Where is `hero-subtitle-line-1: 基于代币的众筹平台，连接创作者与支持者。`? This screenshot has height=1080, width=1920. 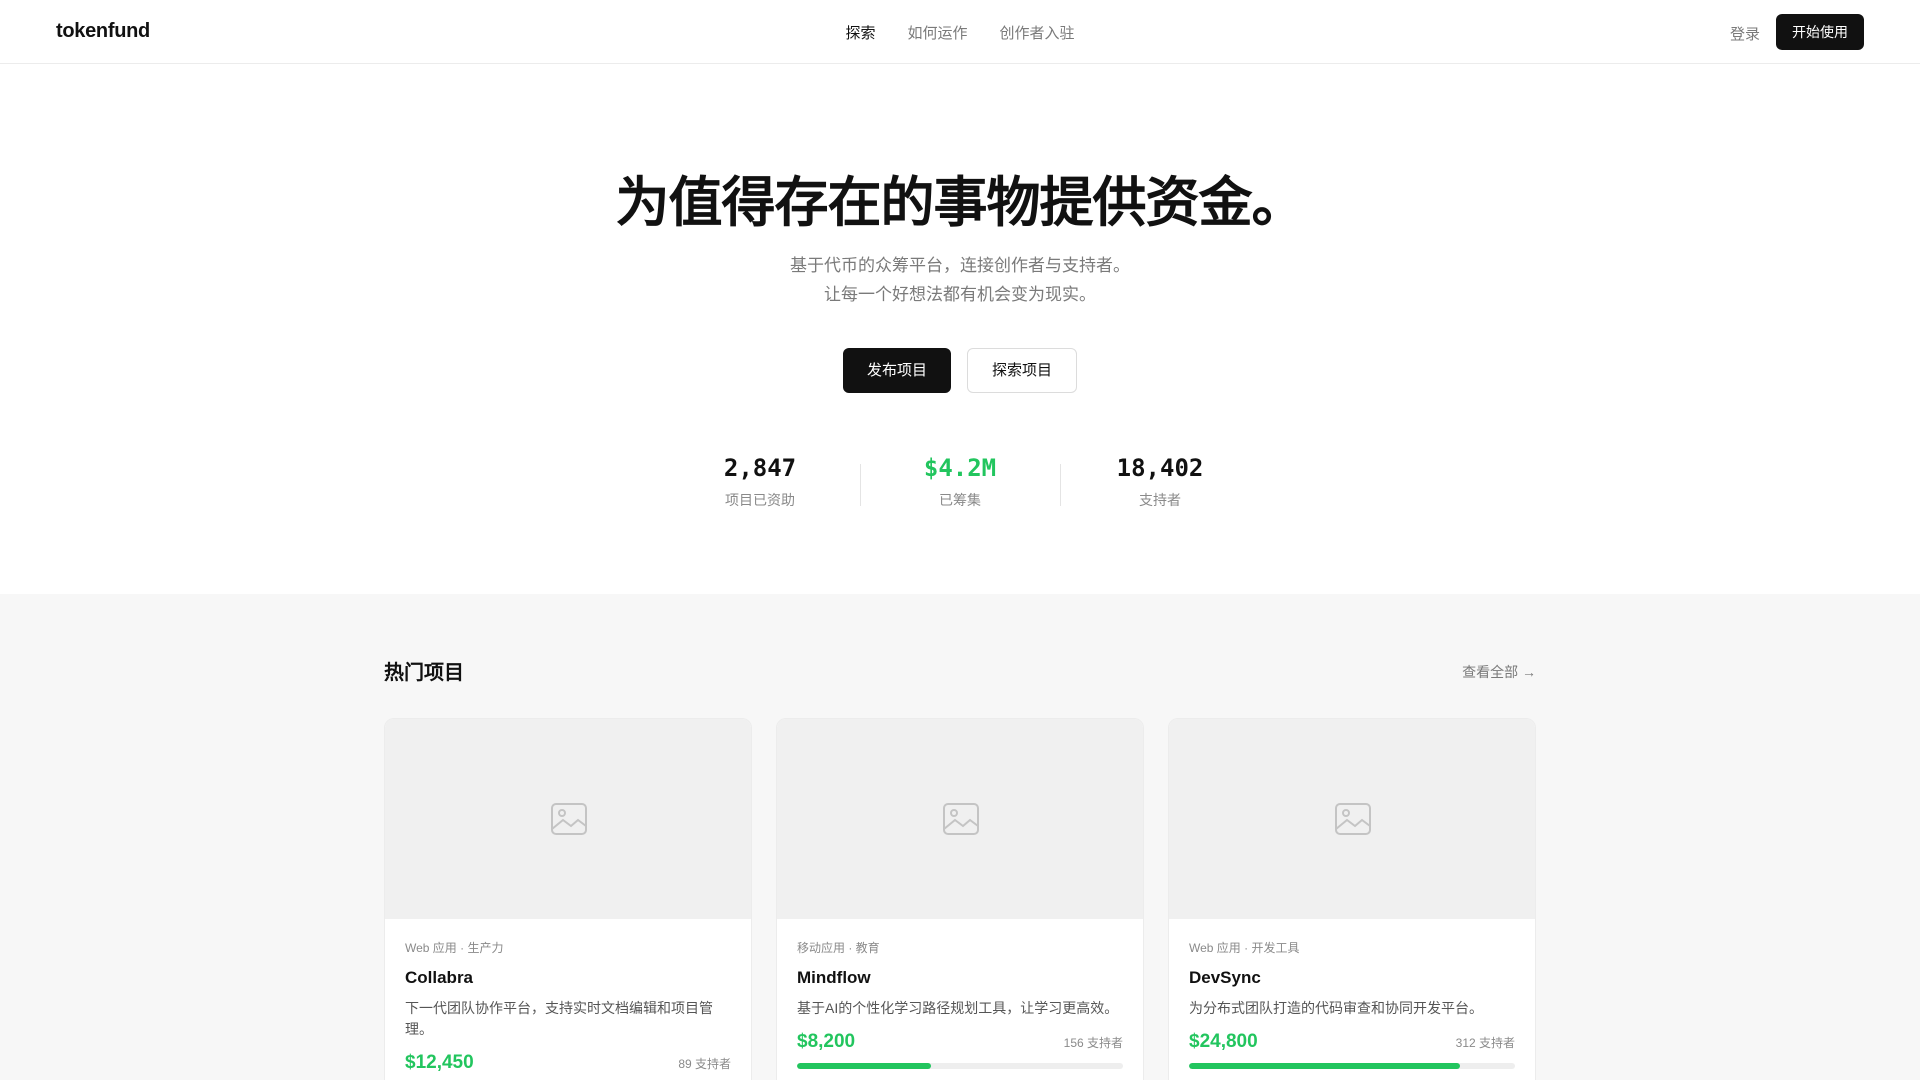
hero-subtitle-line-1: 基于代币的众筹平台，连接创作者与支持者。 is located at coordinates (960, 265).